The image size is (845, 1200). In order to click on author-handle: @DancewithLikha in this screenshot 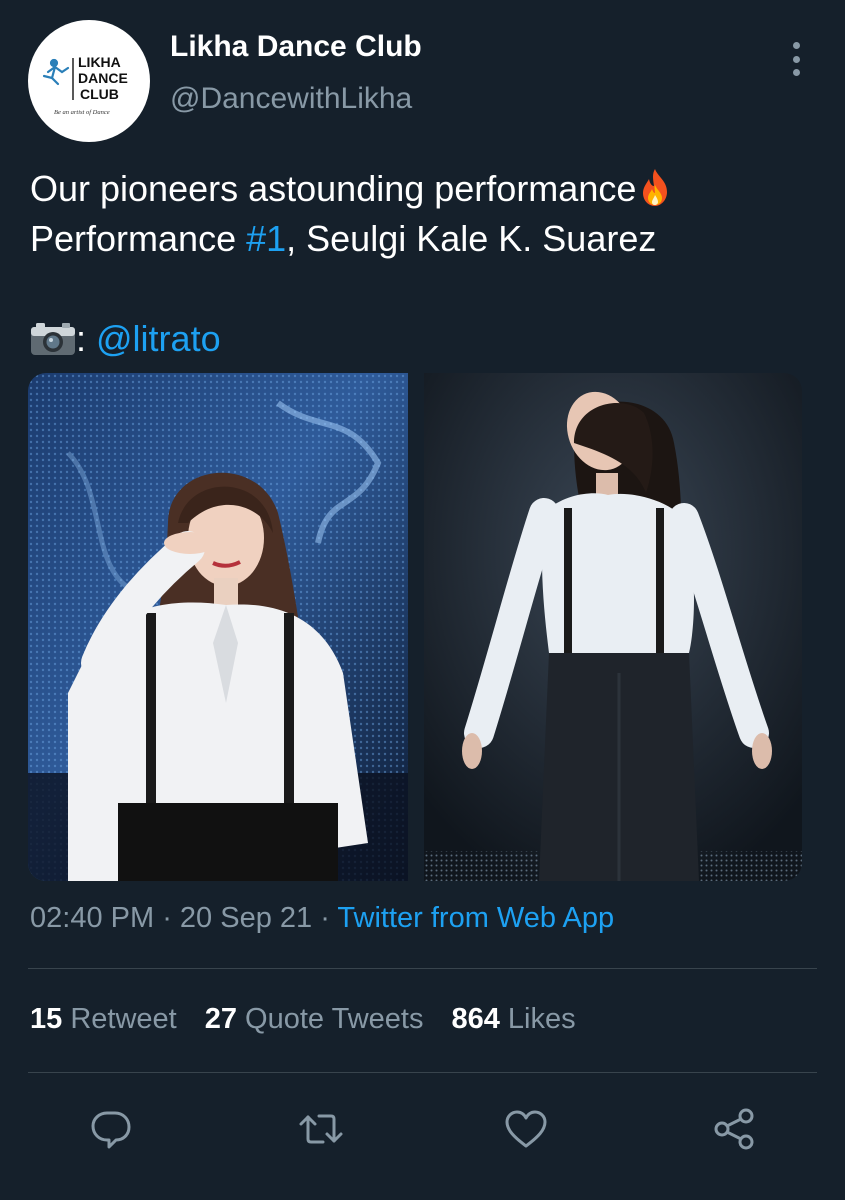, I will do `click(291, 99)`.